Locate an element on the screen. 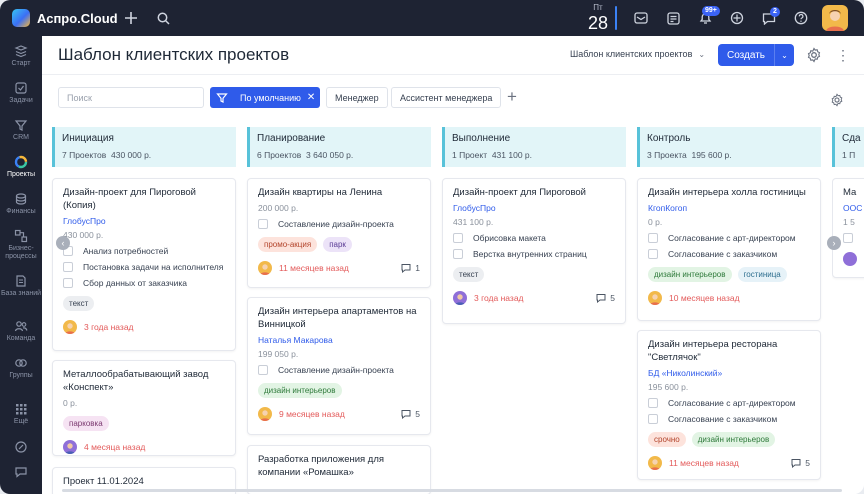 This screenshot has height=494, width=864. more-vertical-icon: ⋮ is located at coordinates (843, 55).